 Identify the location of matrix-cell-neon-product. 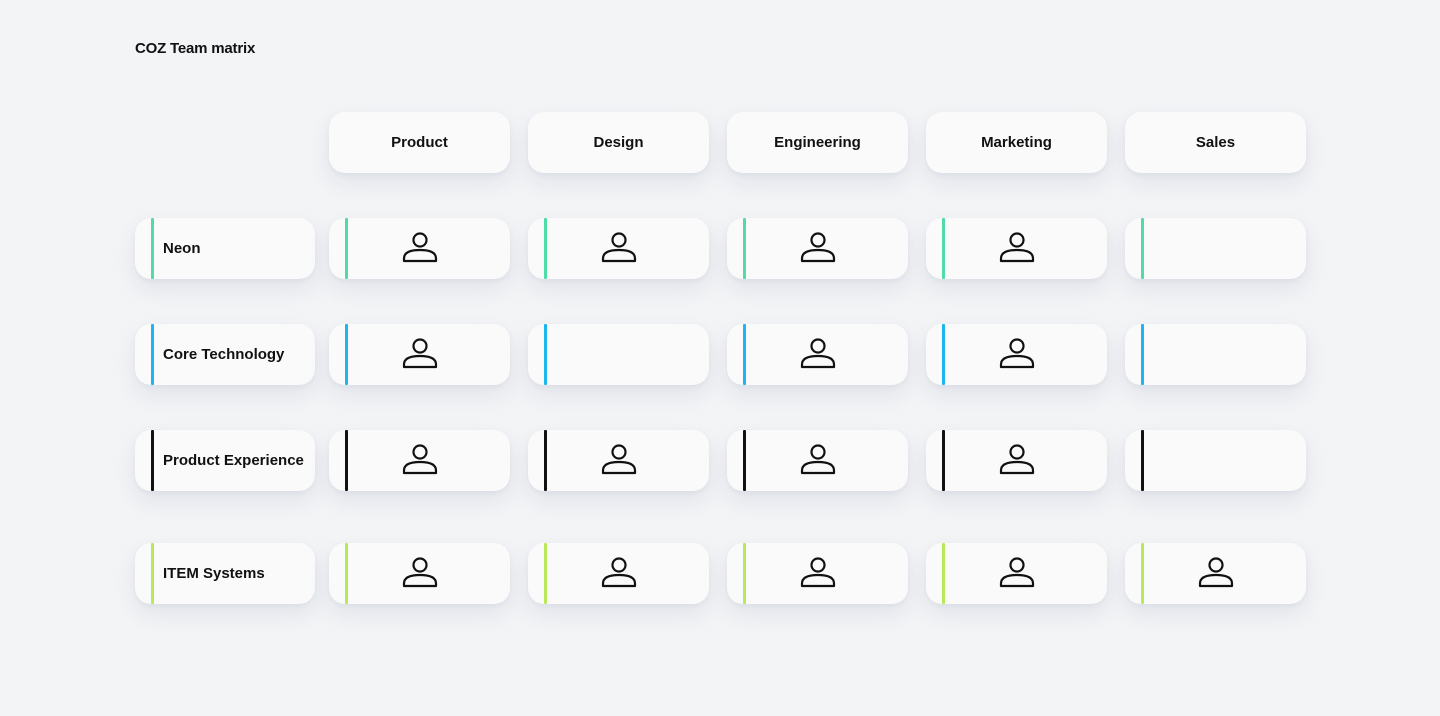
(419, 248).